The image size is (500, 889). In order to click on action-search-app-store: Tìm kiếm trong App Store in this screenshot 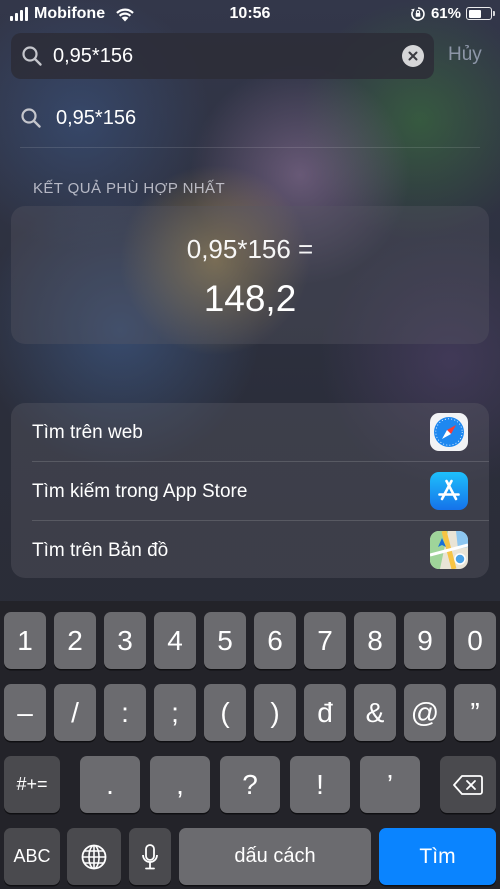, I will do `click(250, 491)`.